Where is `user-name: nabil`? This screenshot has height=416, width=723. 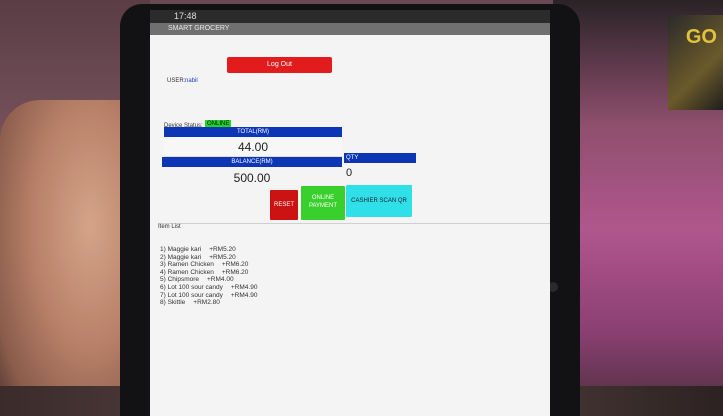
user-name: nabil is located at coordinates (191, 81).